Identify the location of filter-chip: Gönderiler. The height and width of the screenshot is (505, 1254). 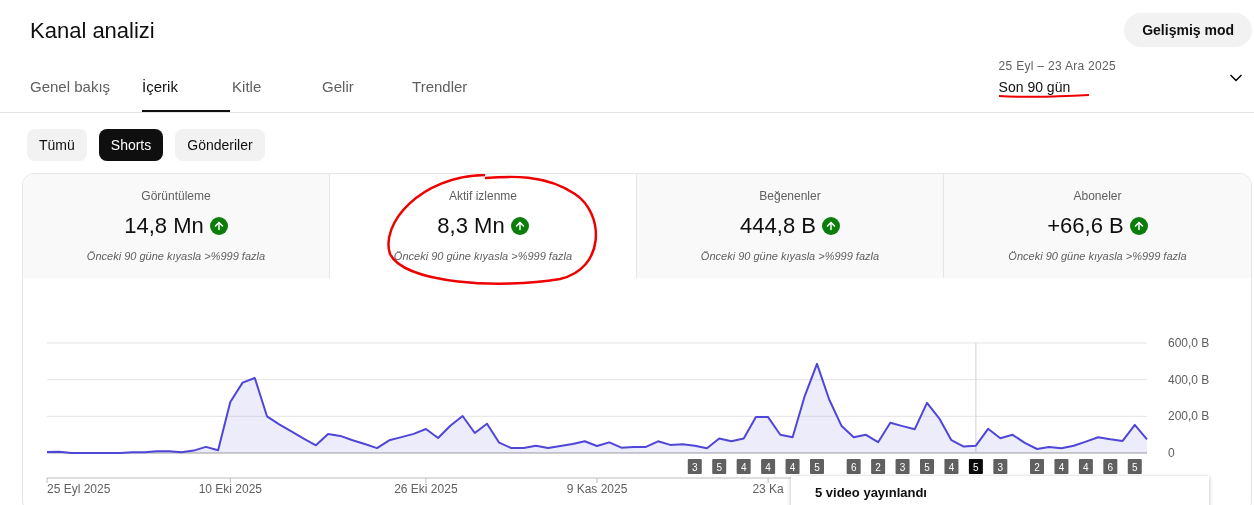
(220, 145).